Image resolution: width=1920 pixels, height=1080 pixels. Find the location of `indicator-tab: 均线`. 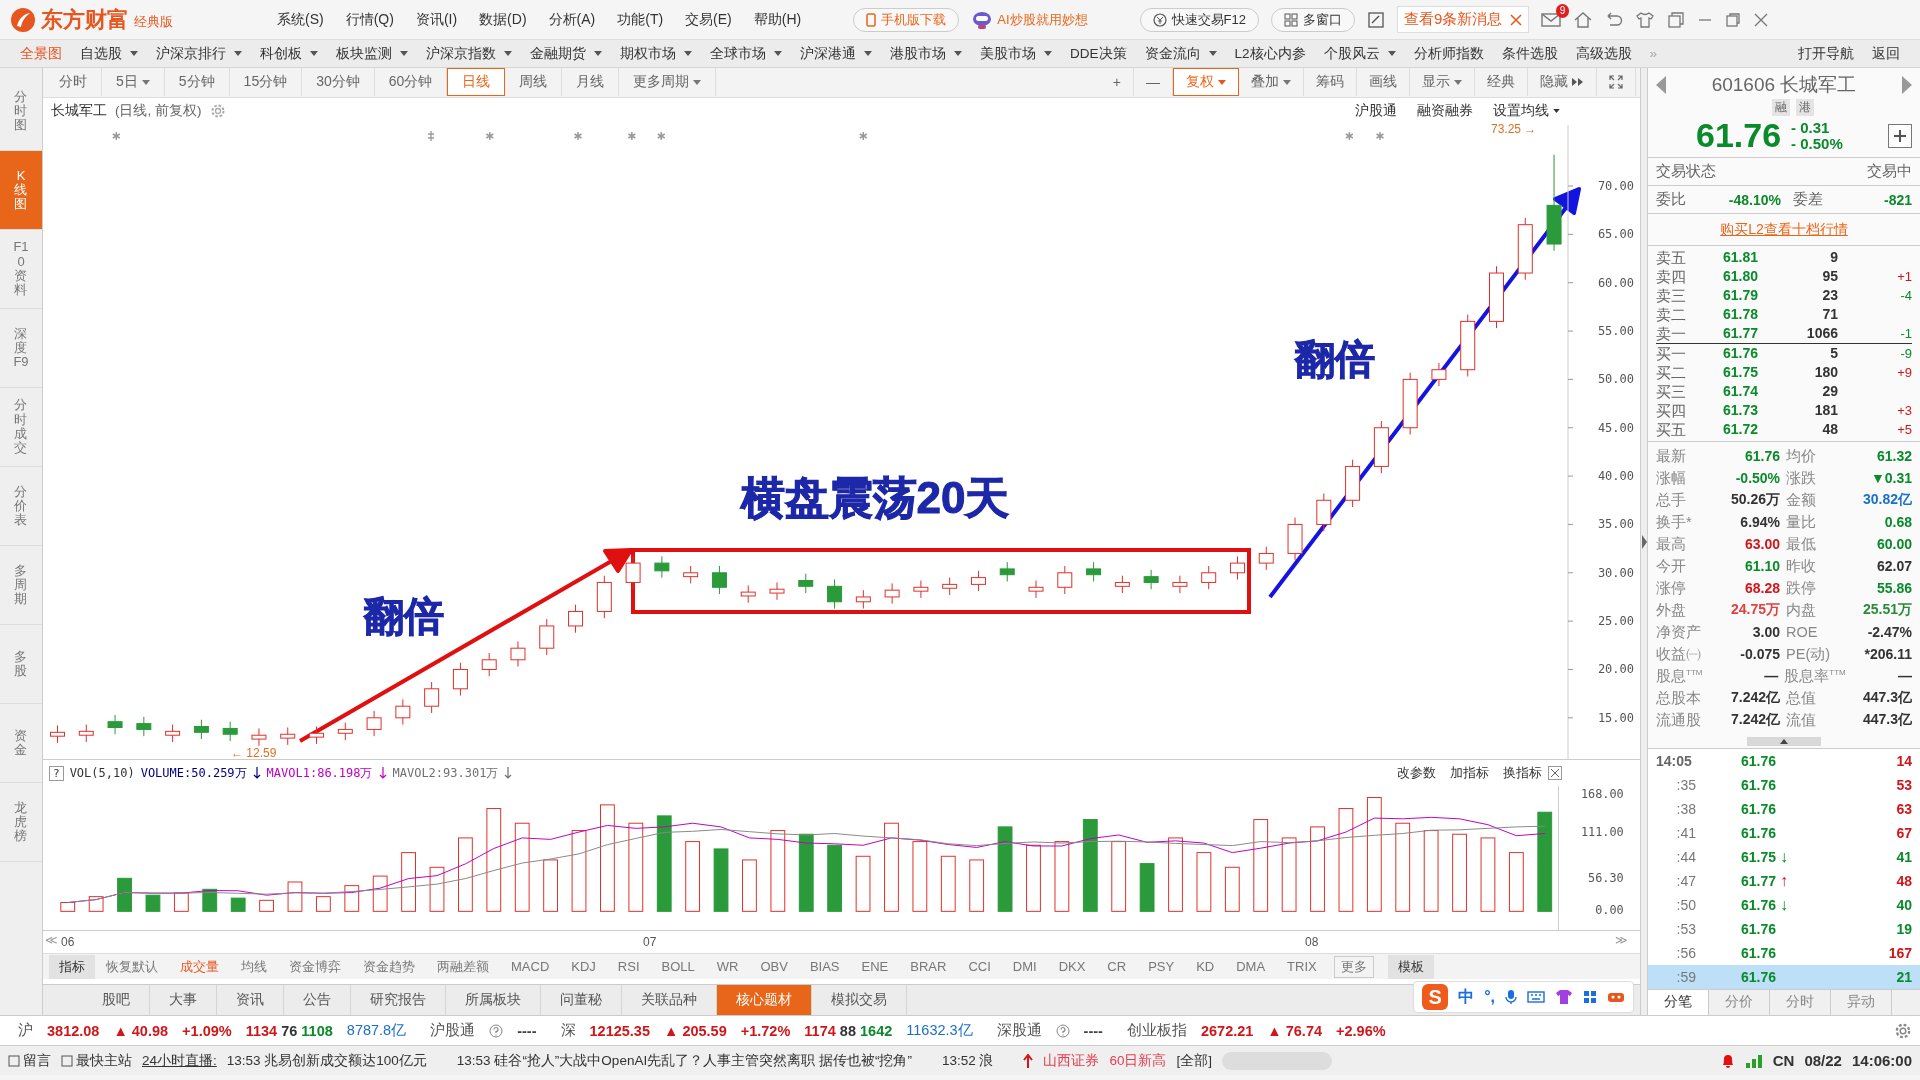

indicator-tab: 均线 is located at coordinates (254, 966).